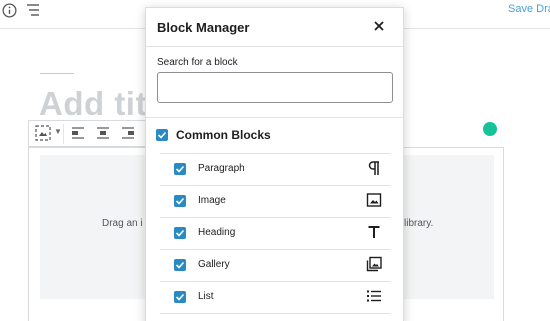 This screenshot has height=321, width=550. Describe the element at coordinates (203, 27) in the screenshot. I see `modal-title: Block Manager` at that location.